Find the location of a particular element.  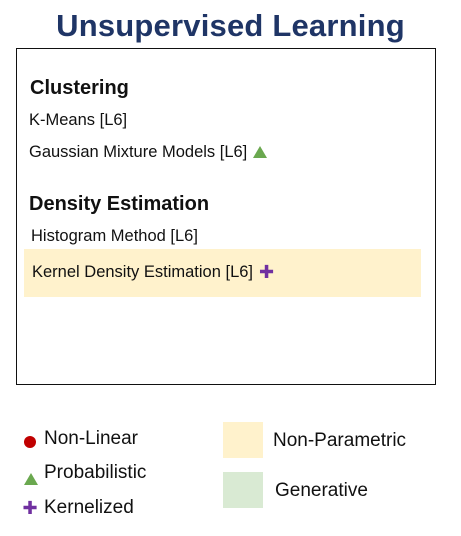

item-k-means: K-Means [L6] is located at coordinates (78, 120).